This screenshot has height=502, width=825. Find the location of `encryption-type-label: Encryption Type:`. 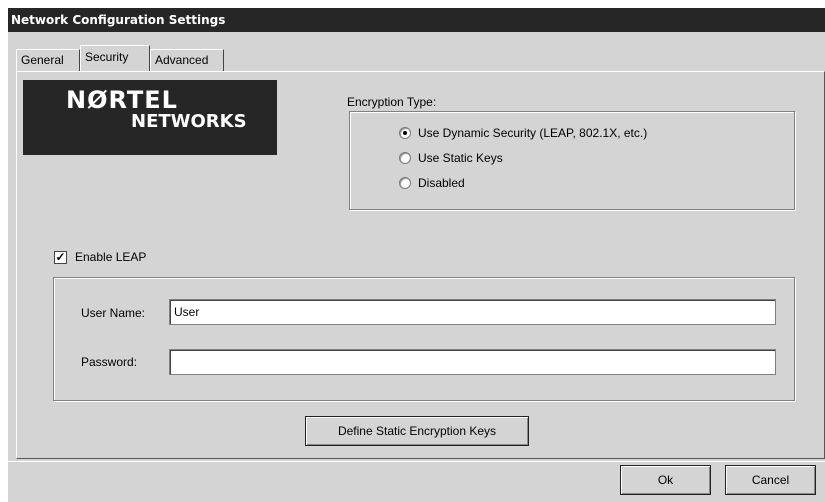

encryption-type-label: Encryption Type: is located at coordinates (392, 102).